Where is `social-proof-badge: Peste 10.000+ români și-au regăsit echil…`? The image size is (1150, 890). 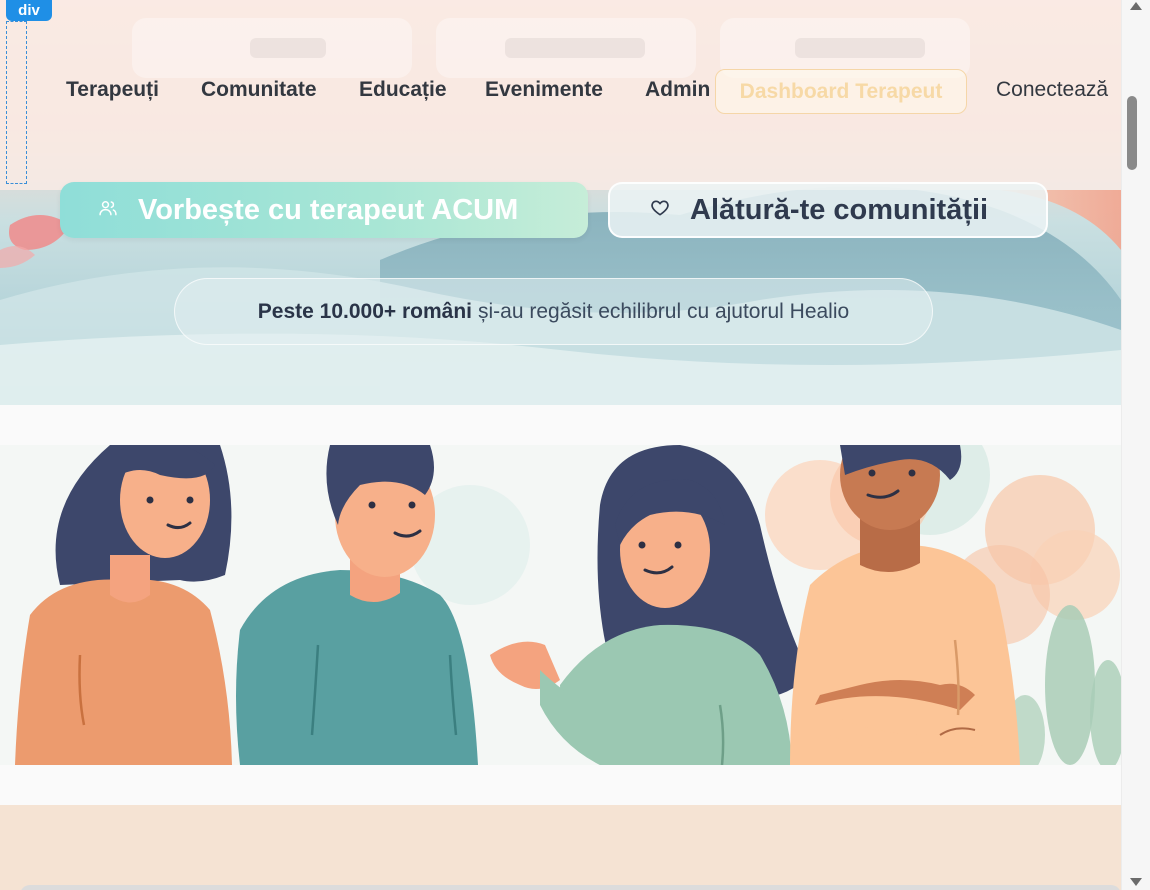 social-proof-badge: Peste 10.000+ români și-au regăsit echil… is located at coordinates (553, 311).